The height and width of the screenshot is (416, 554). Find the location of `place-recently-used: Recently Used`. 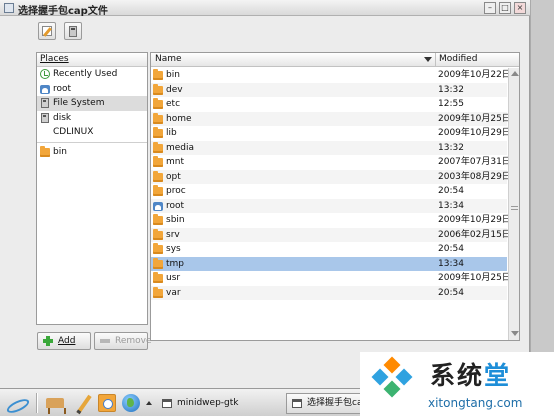

place-recently-used: Recently Used is located at coordinates (92, 74).